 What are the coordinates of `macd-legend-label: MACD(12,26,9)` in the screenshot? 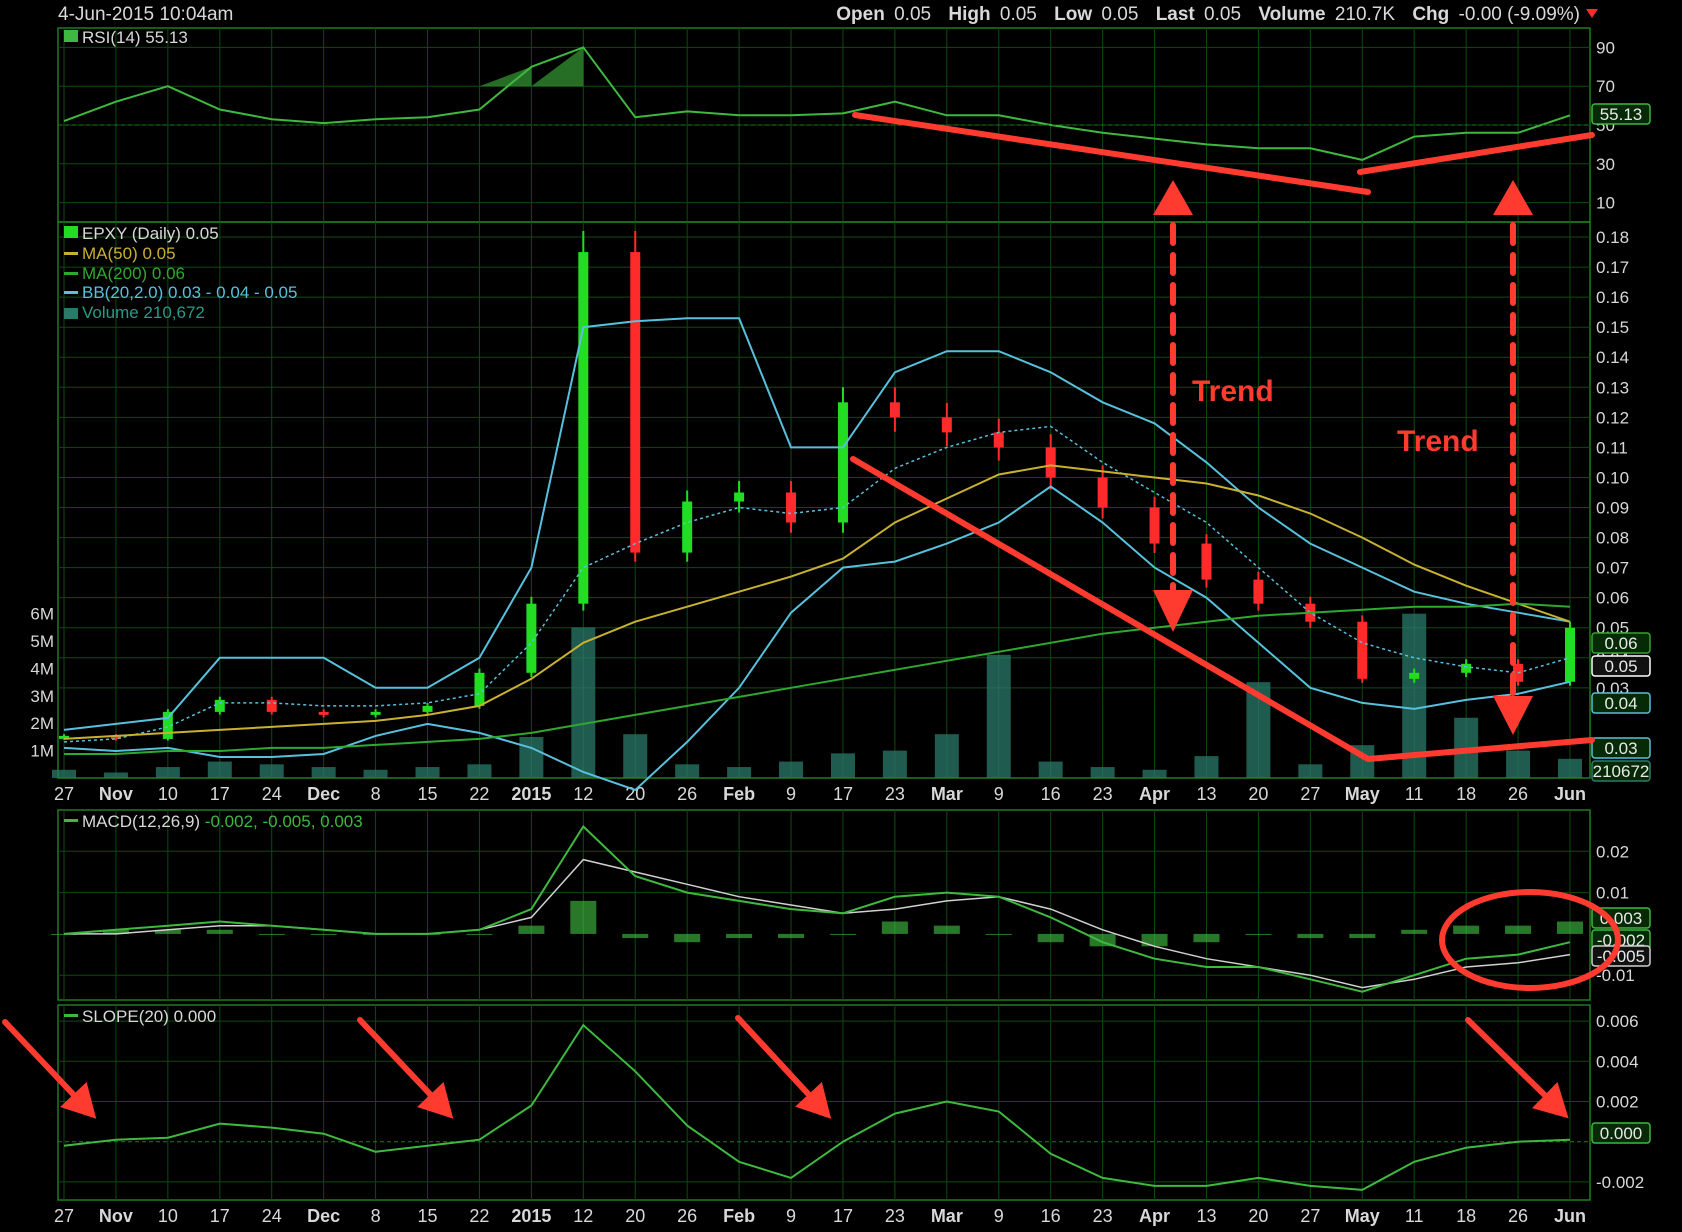 It's located at (141, 821).